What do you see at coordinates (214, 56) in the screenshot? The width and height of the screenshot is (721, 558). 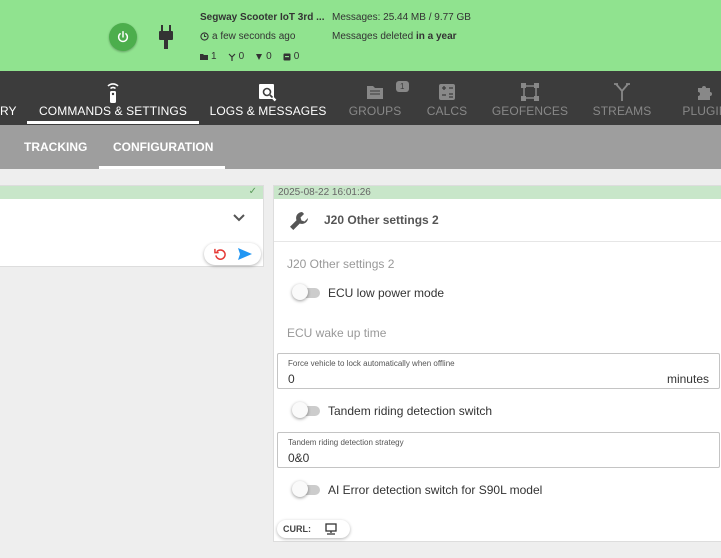 I see `counter-value: 1` at bounding box center [214, 56].